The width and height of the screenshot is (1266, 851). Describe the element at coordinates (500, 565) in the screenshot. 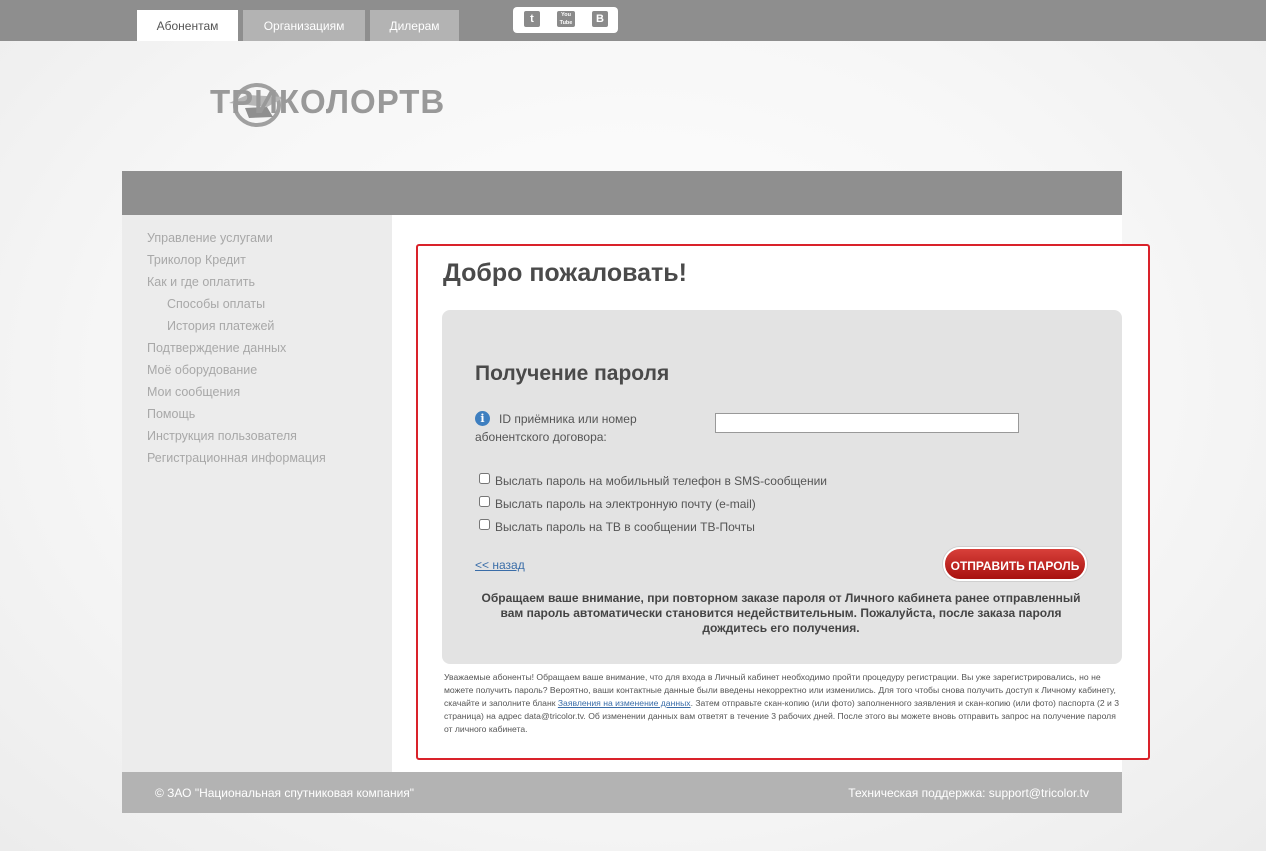

I see `back-link: << назад` at that location.